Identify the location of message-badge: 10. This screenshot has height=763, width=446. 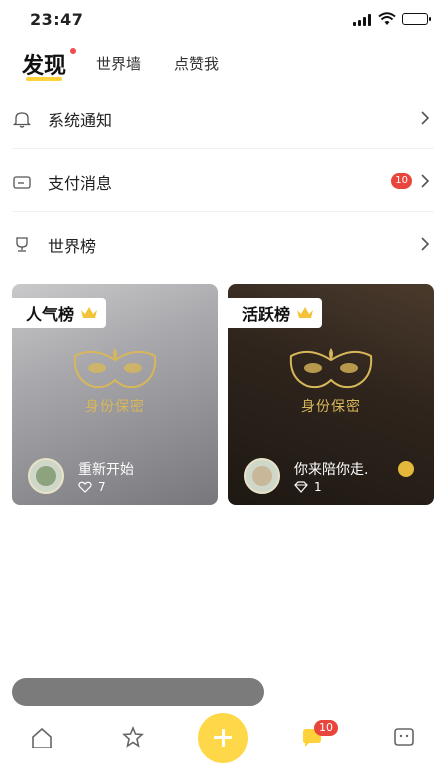
(326, 728).